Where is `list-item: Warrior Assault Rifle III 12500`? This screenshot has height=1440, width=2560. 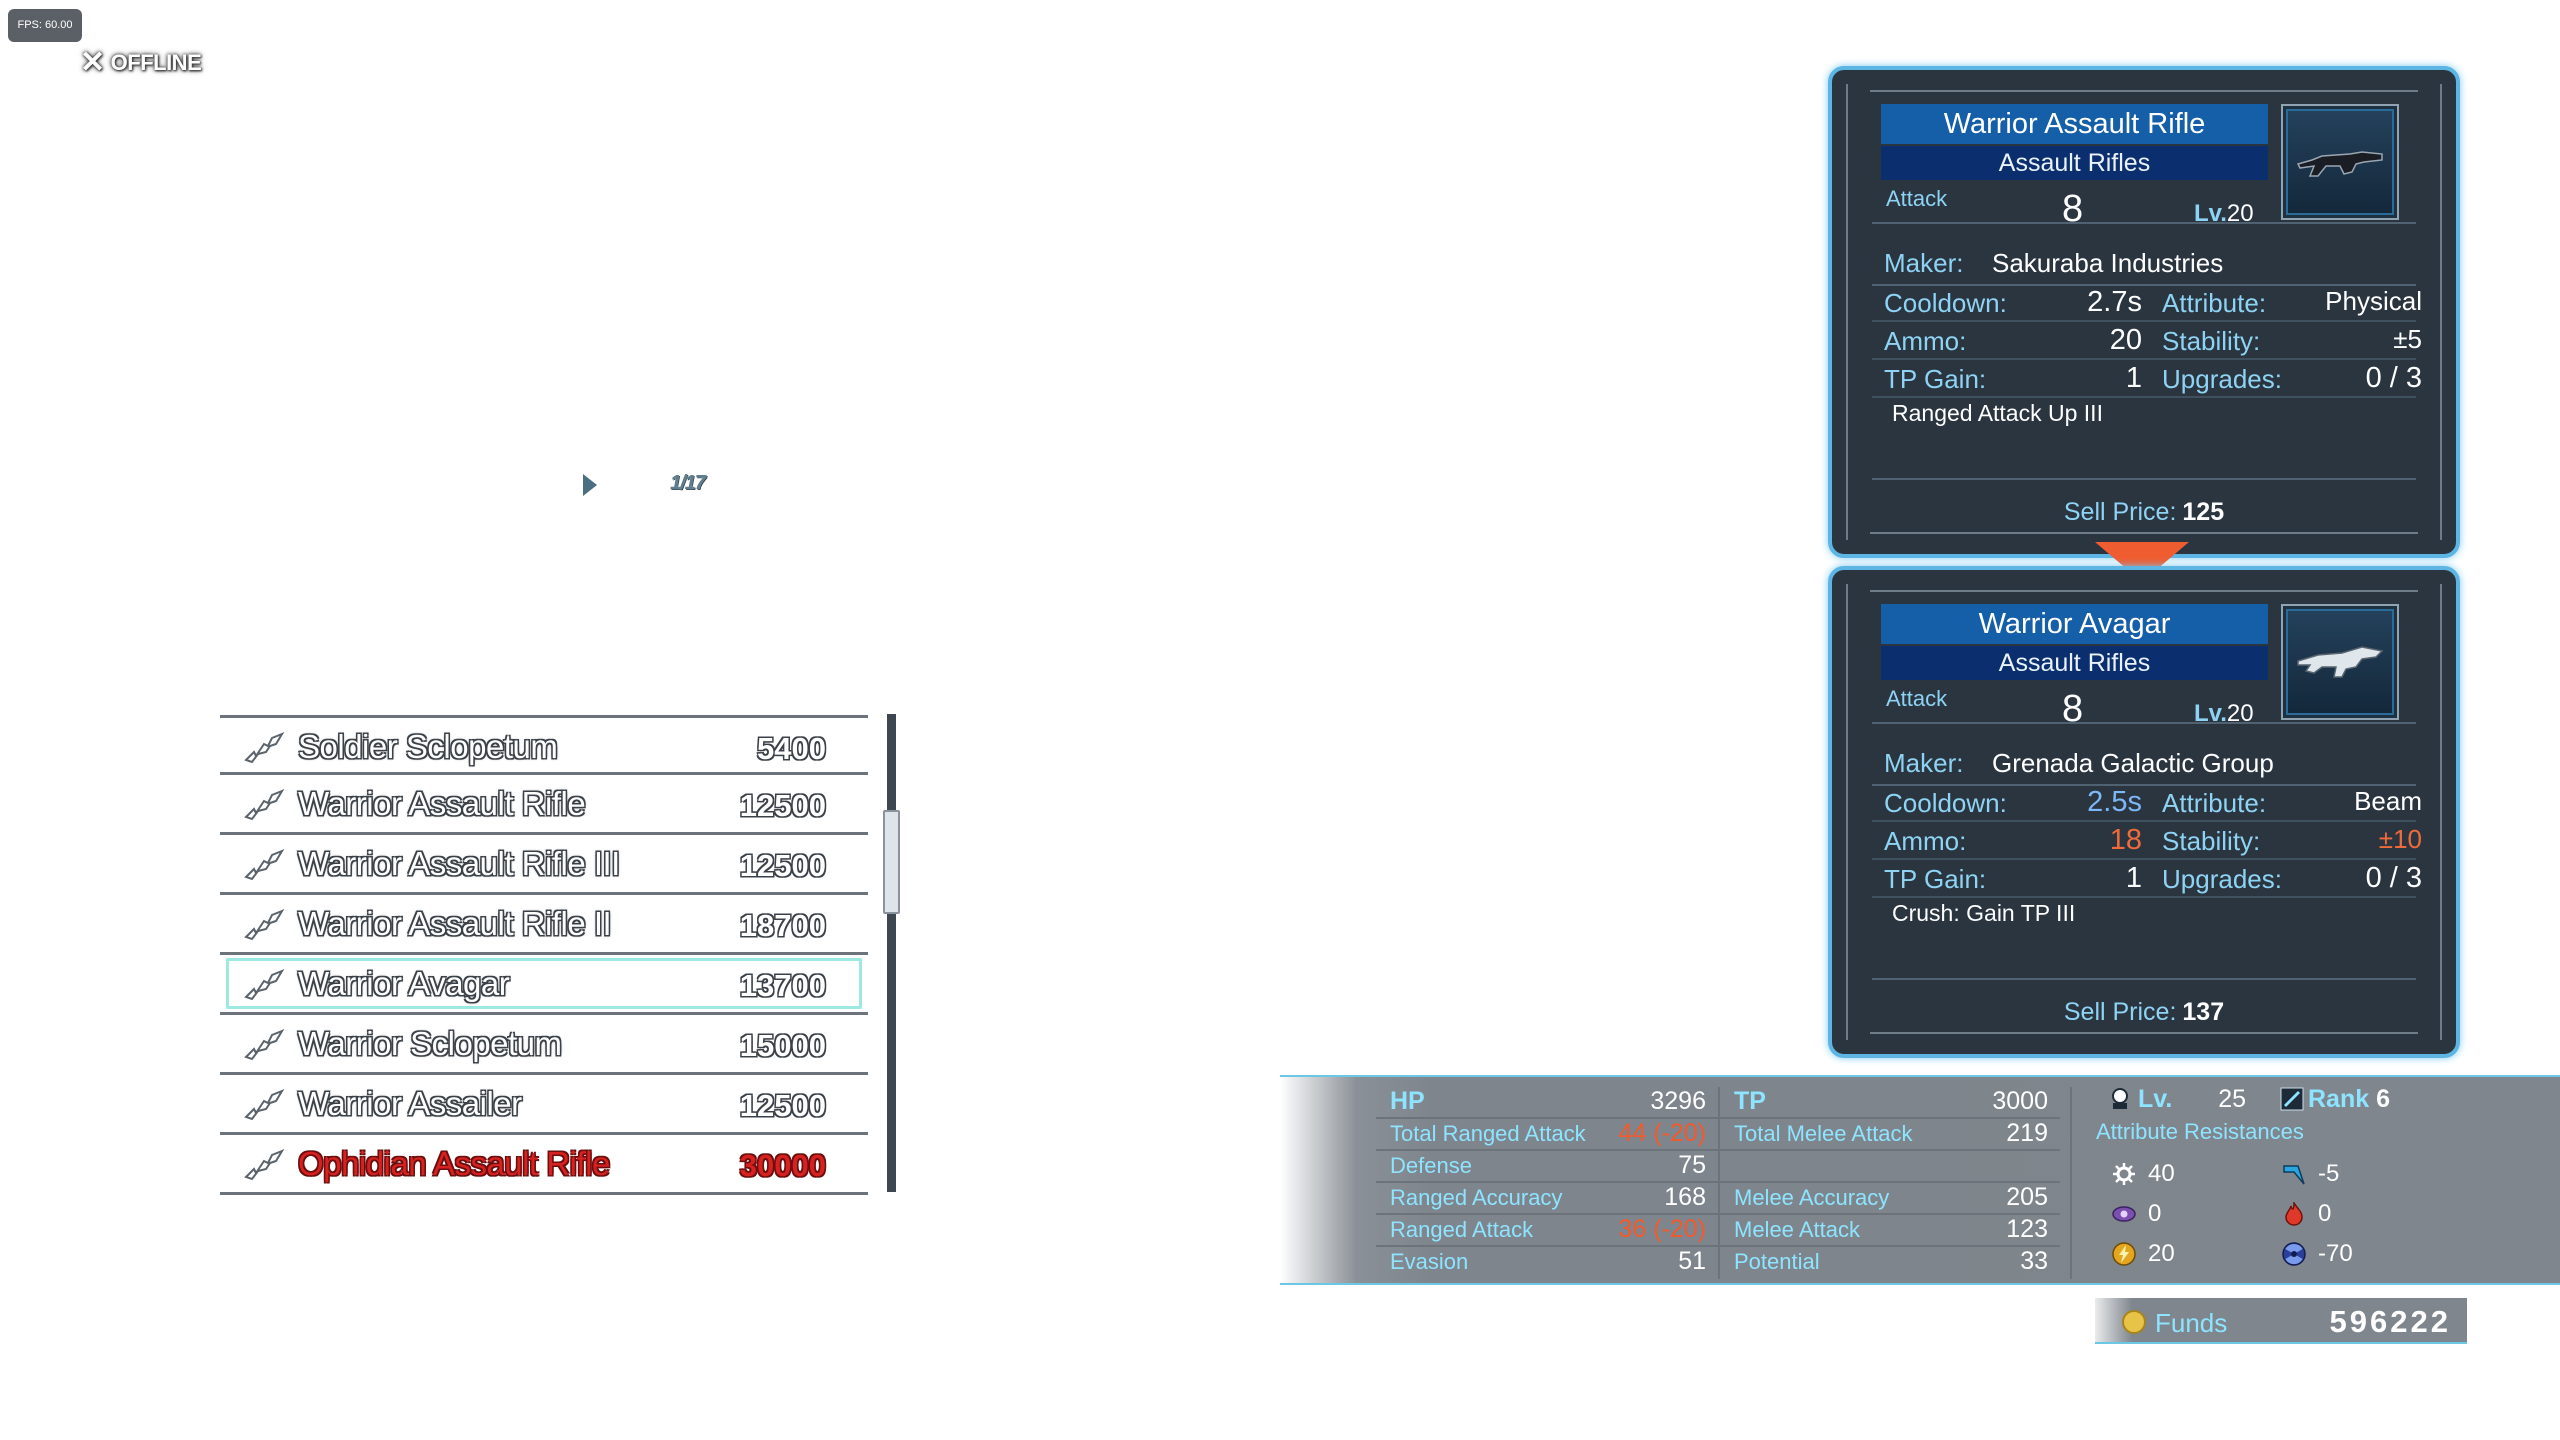 list-item: Warrior Assault Rifle III 12500 is located at coordinates (544, 865).